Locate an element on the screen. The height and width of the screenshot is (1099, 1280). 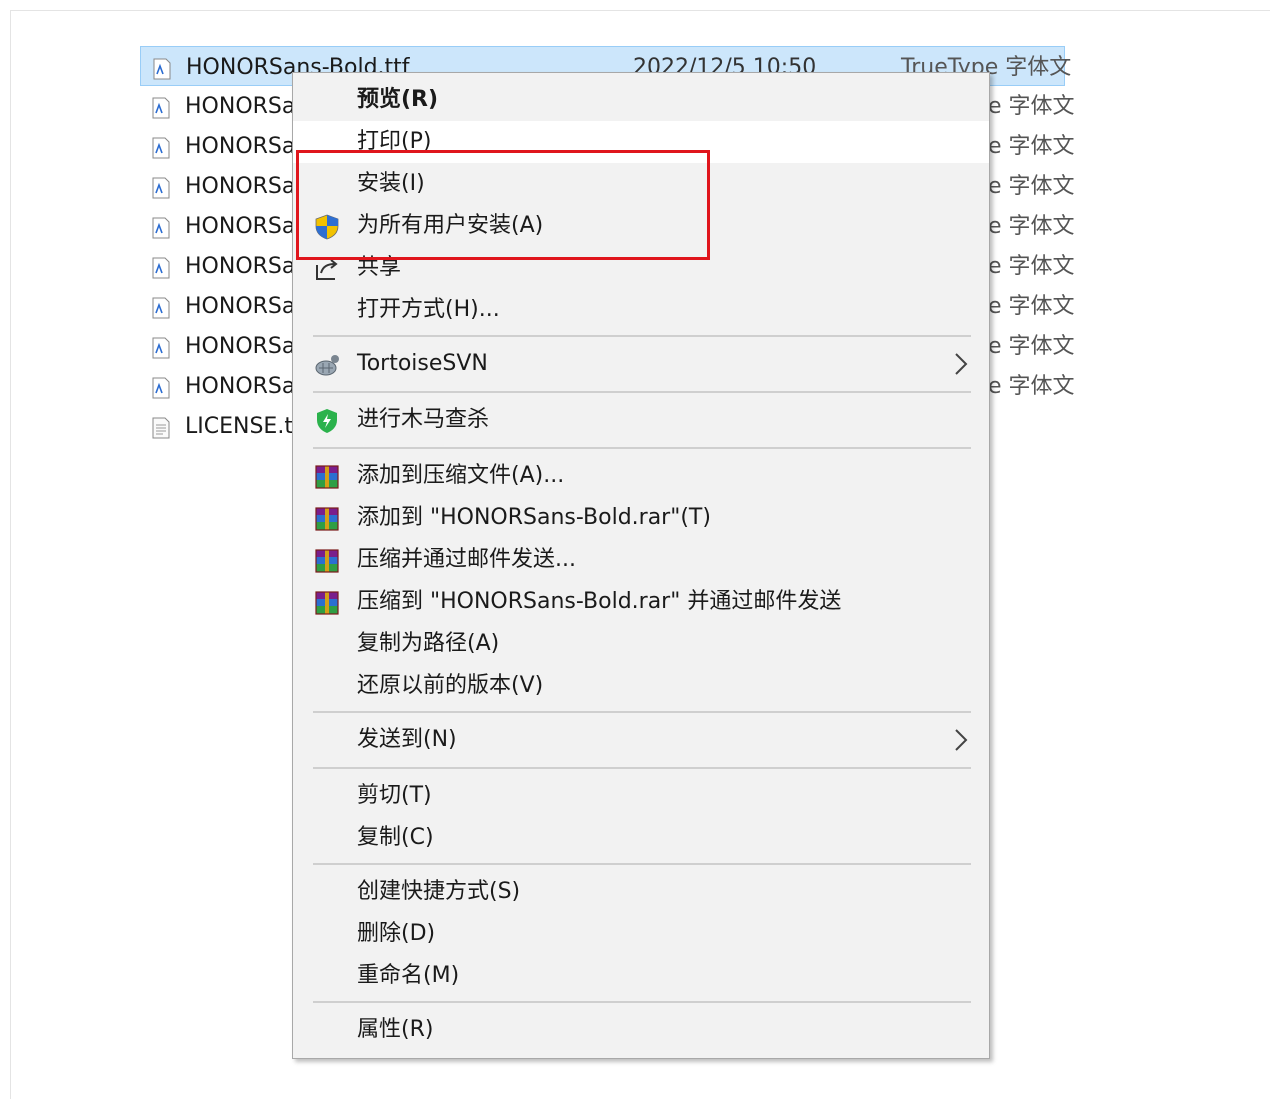
menu-label: 重命名(M) is located at coordinates (408, 975).